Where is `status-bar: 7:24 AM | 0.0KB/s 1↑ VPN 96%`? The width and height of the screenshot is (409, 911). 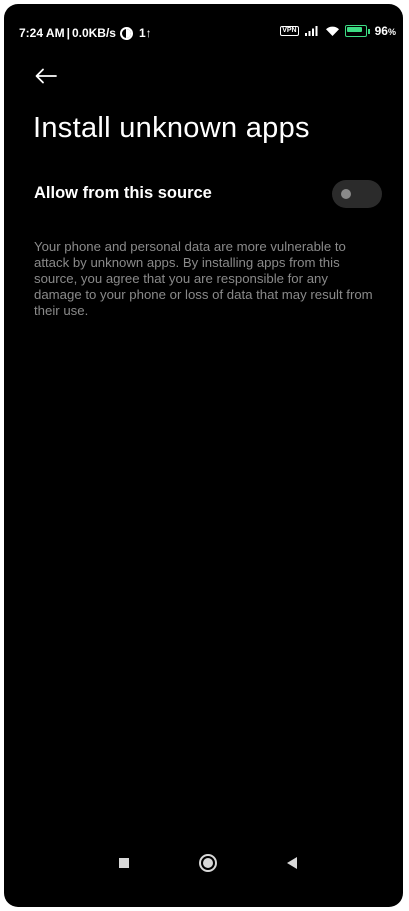
status-bar: 7:24 AM | 0.0KB/s 1↑ VPN 96% is located at coordinates (203, 32).